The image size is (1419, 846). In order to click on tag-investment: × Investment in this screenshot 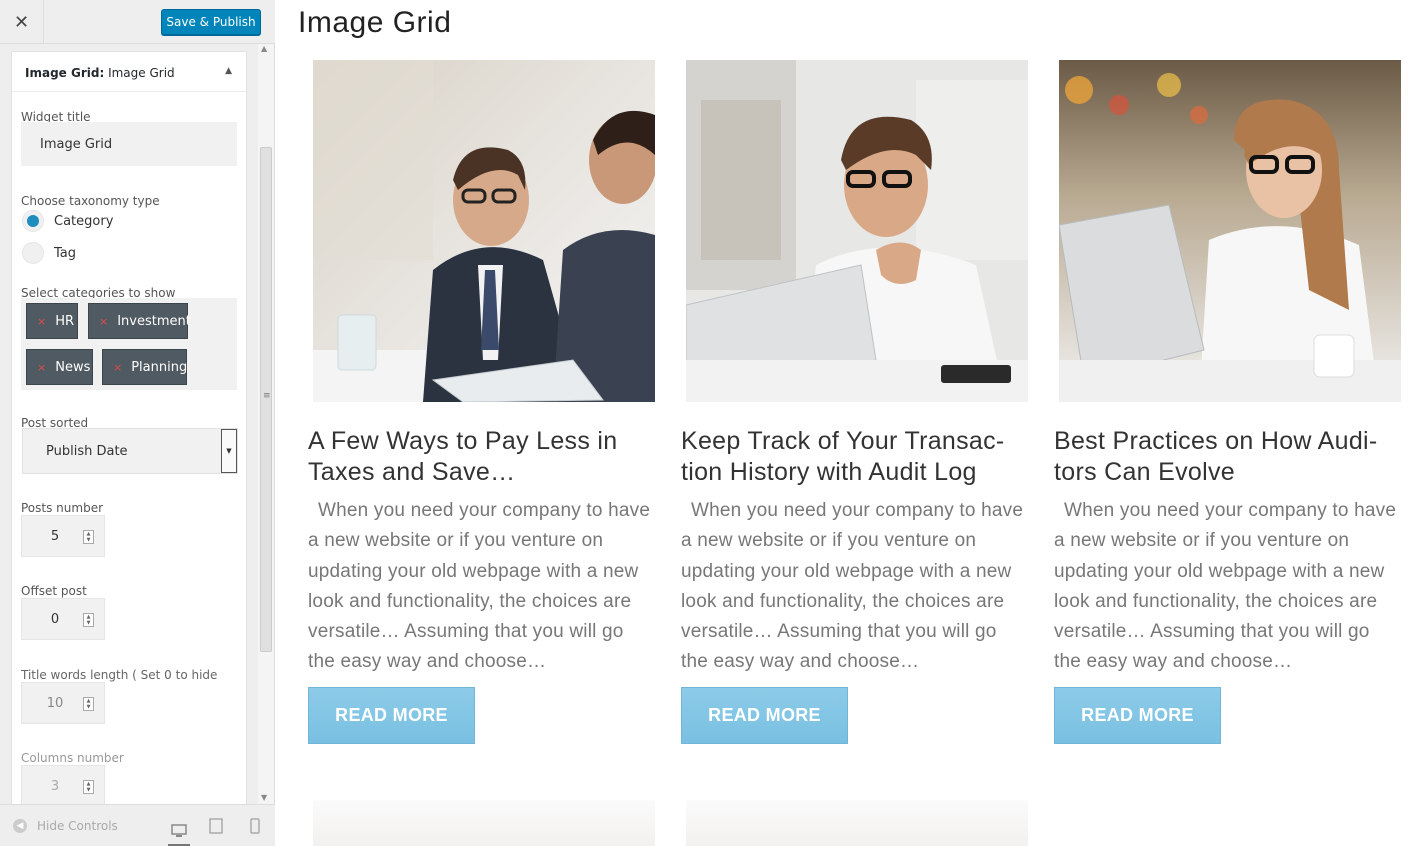, I will do `click(139, 321)`.